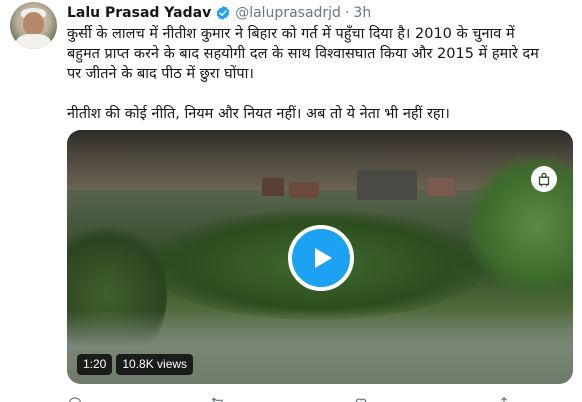 This screenshot has height=402, width=582. Describe the element at coordinates (544, 179) in the screenshot. I see `channel-logo-icon` at that location.